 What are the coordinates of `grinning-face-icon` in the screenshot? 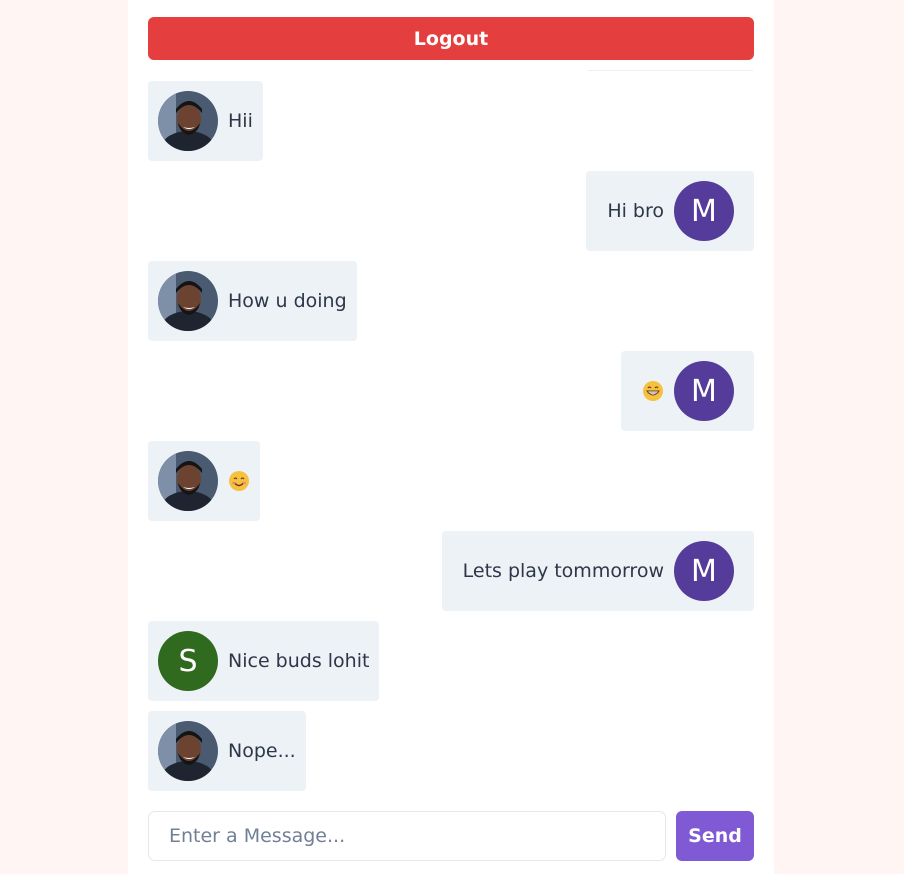 It's located at (653, 391).